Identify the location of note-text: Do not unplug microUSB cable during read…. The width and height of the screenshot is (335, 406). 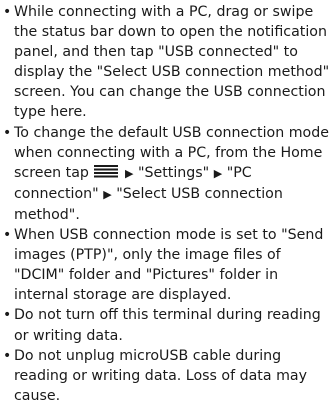
(160, 375).